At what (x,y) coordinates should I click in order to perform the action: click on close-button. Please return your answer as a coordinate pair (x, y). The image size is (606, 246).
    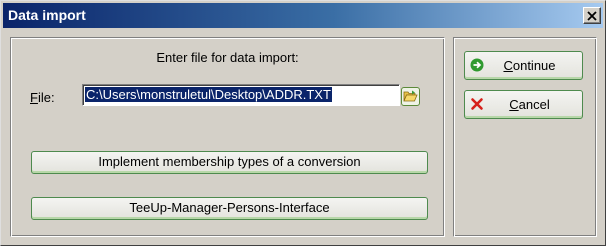
    Looking at the image, I should click on (592, 15).